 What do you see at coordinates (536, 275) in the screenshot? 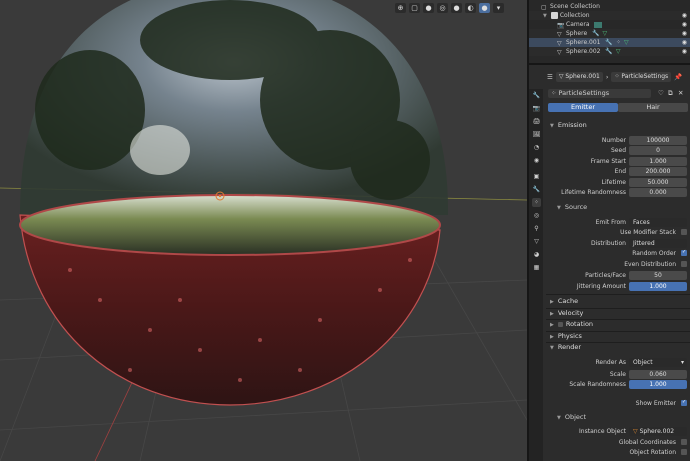
I see `properties-tabs: 🔧 📷 🖨 🖼 ◔ ◉ ▣ 🔧 ⁘ ◎ ⚲ ▽ ◕ ▦` at bounding box center [536, 275].